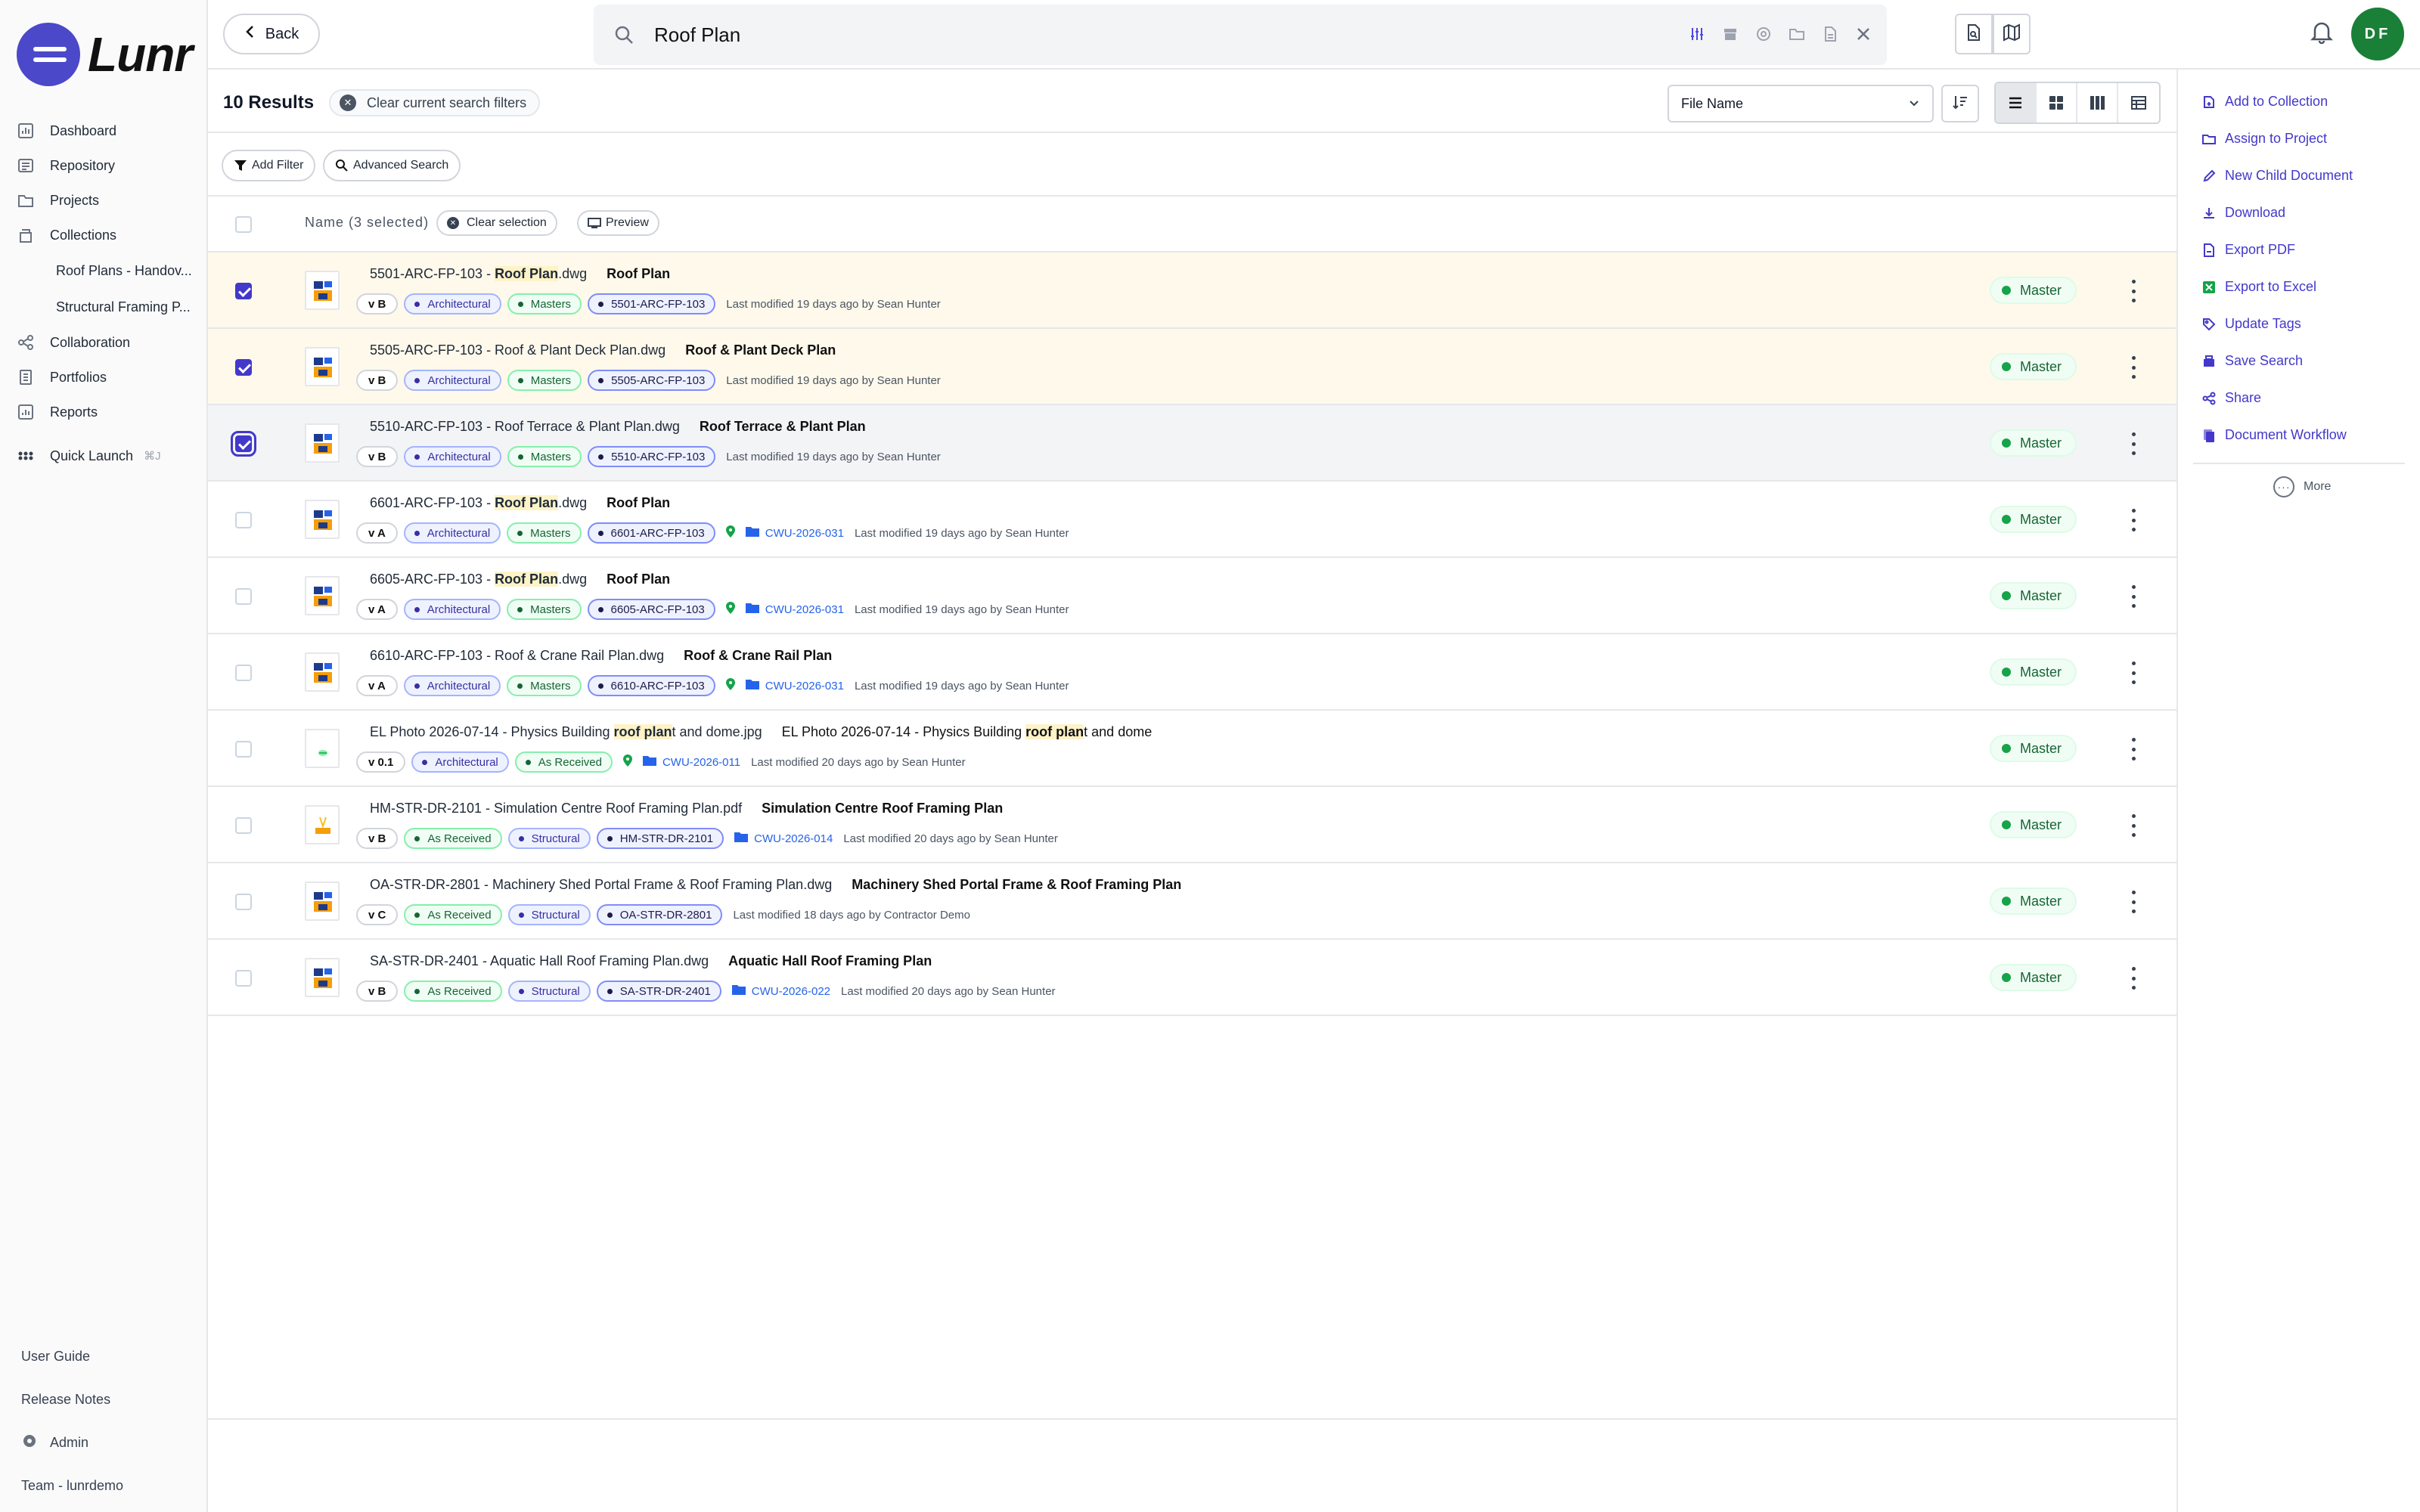 Image resolution: width=2420 pixels, height=1512 pixels. Describe the element at coordinates (2299, 361) in the screenshot. I see `action-save-search: Save Search` at that location.